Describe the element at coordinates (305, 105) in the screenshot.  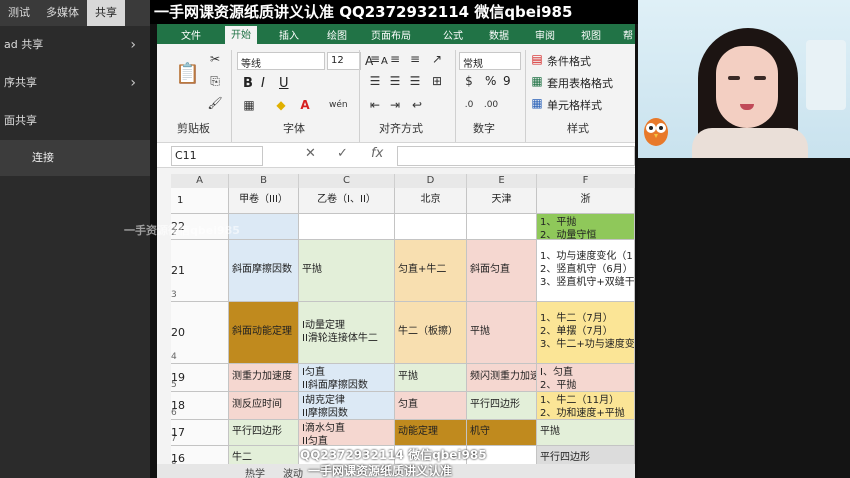
I see `font-color-icon: A` at that location.